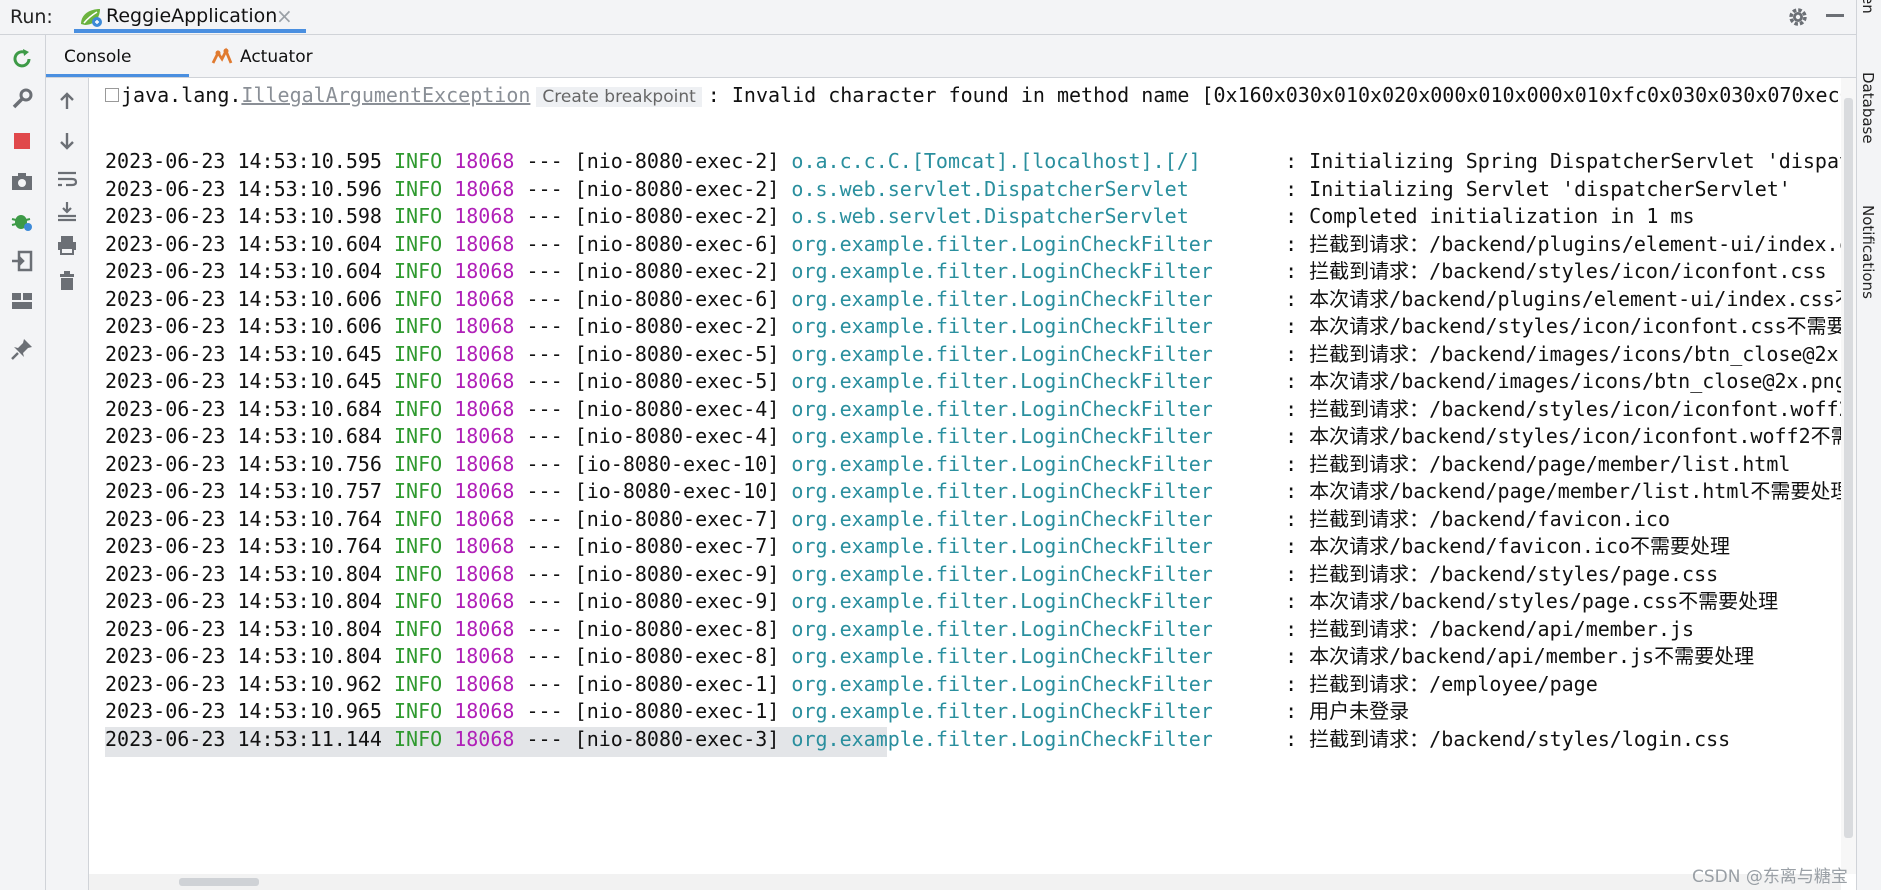  What do you see at coordinates (243, 738) in the screenshot?
I see `log-date: 2023-06-23 14:53:11.144` at bounding box center [243, 738].